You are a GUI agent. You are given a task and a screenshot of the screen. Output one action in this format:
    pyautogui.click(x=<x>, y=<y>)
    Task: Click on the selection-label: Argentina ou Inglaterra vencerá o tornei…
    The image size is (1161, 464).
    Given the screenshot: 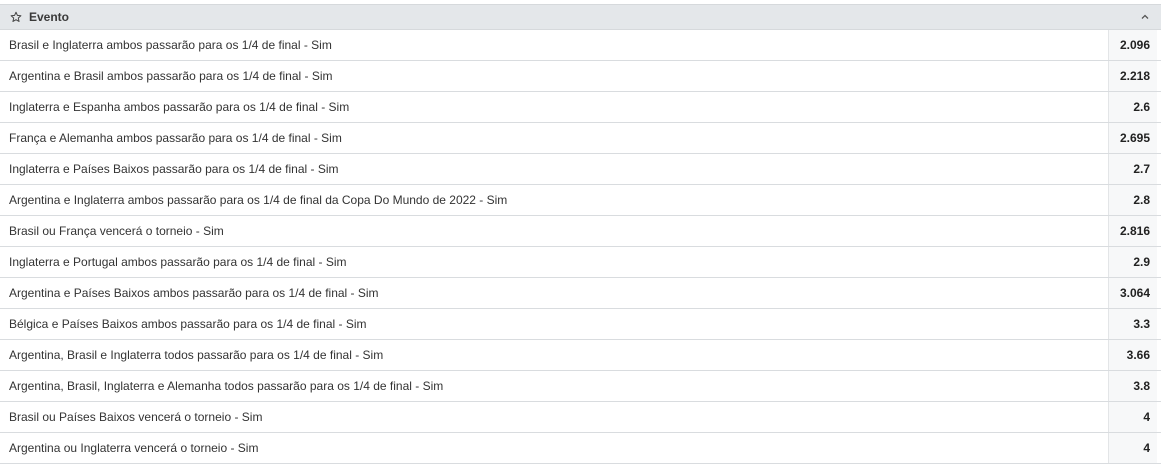 What is the action you would take?
    pyautogui.click(x=134, y=448)
    